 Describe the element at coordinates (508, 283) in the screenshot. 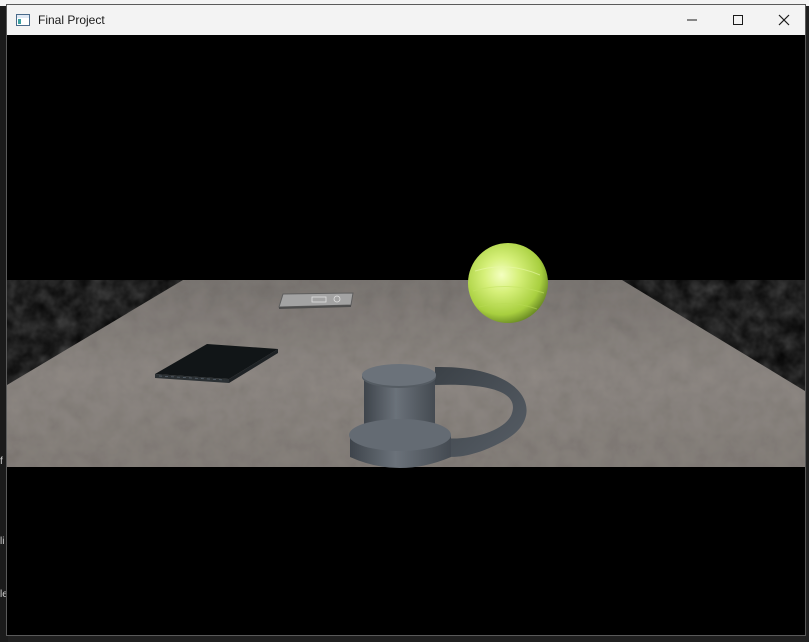

I see `green-sphere` at that location.